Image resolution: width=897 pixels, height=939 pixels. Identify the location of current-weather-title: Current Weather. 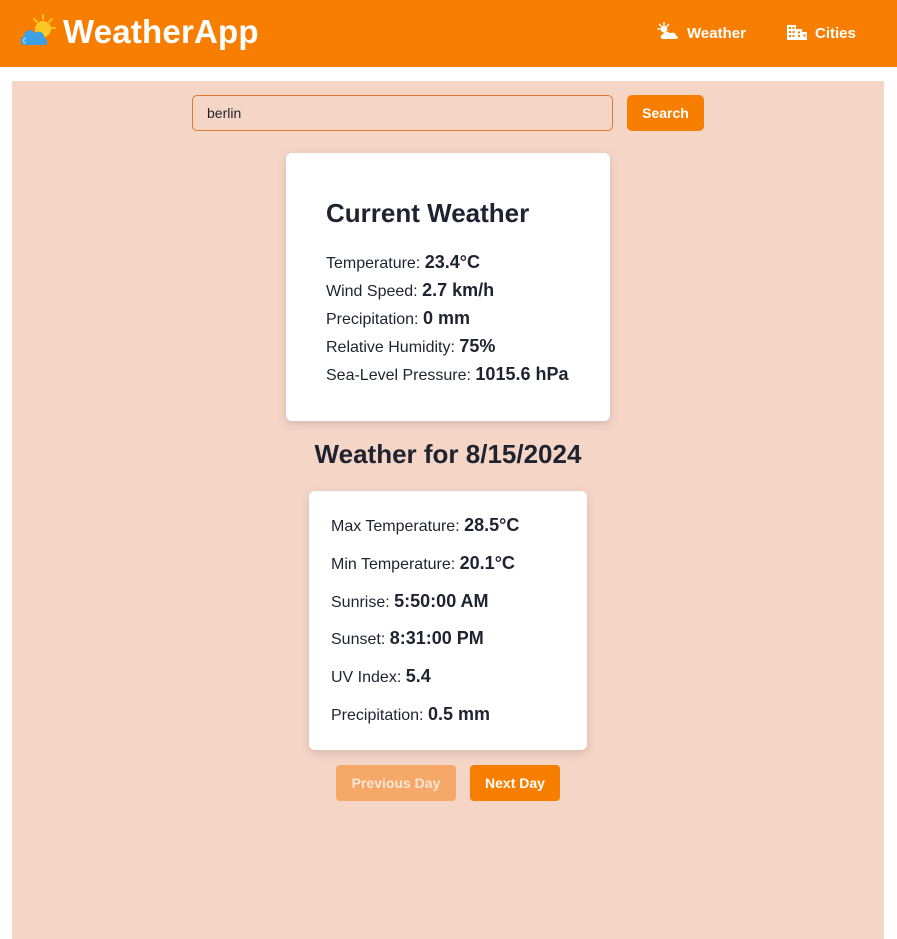
(428, 213).